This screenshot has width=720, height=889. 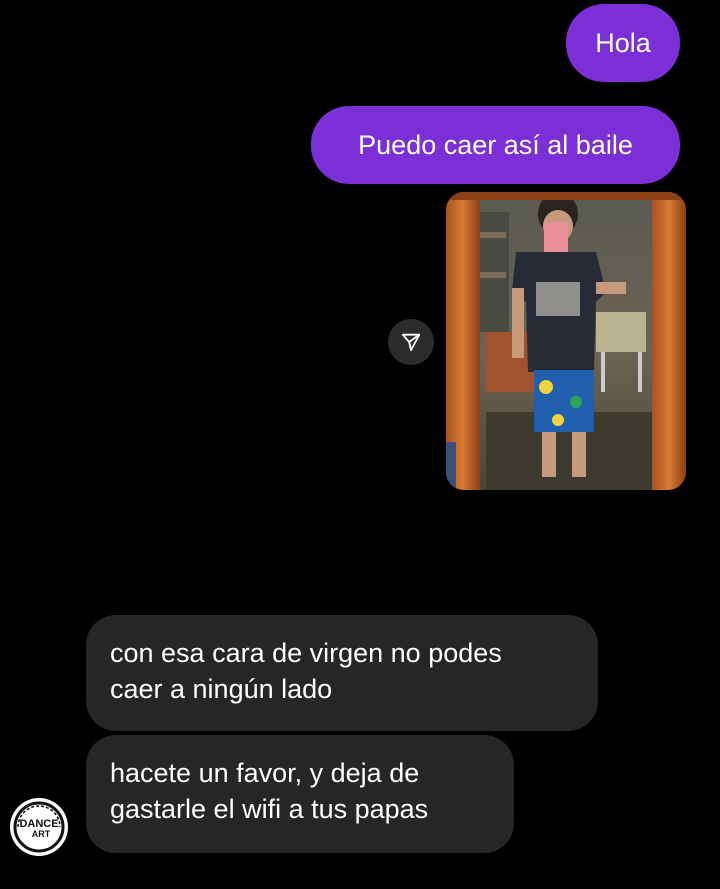 I want to click on photo-message, so click(x=566, y=341).